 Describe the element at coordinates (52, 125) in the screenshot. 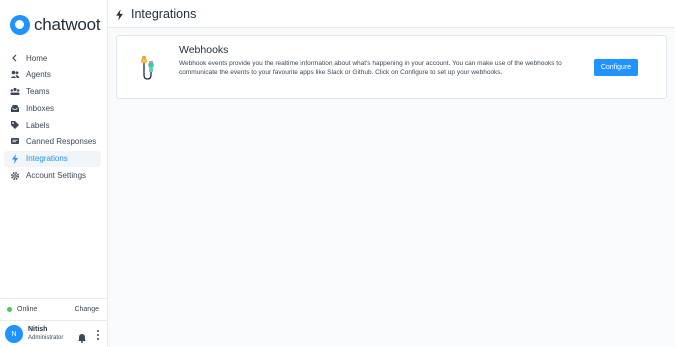

I see `sidebar-item-labels: Labels` at that location.